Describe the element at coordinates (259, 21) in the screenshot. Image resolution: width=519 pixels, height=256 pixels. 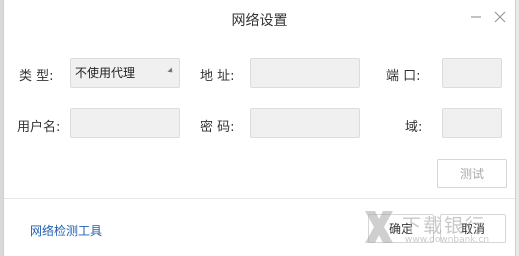
I see `dialog-title: 网络设置` at that location.